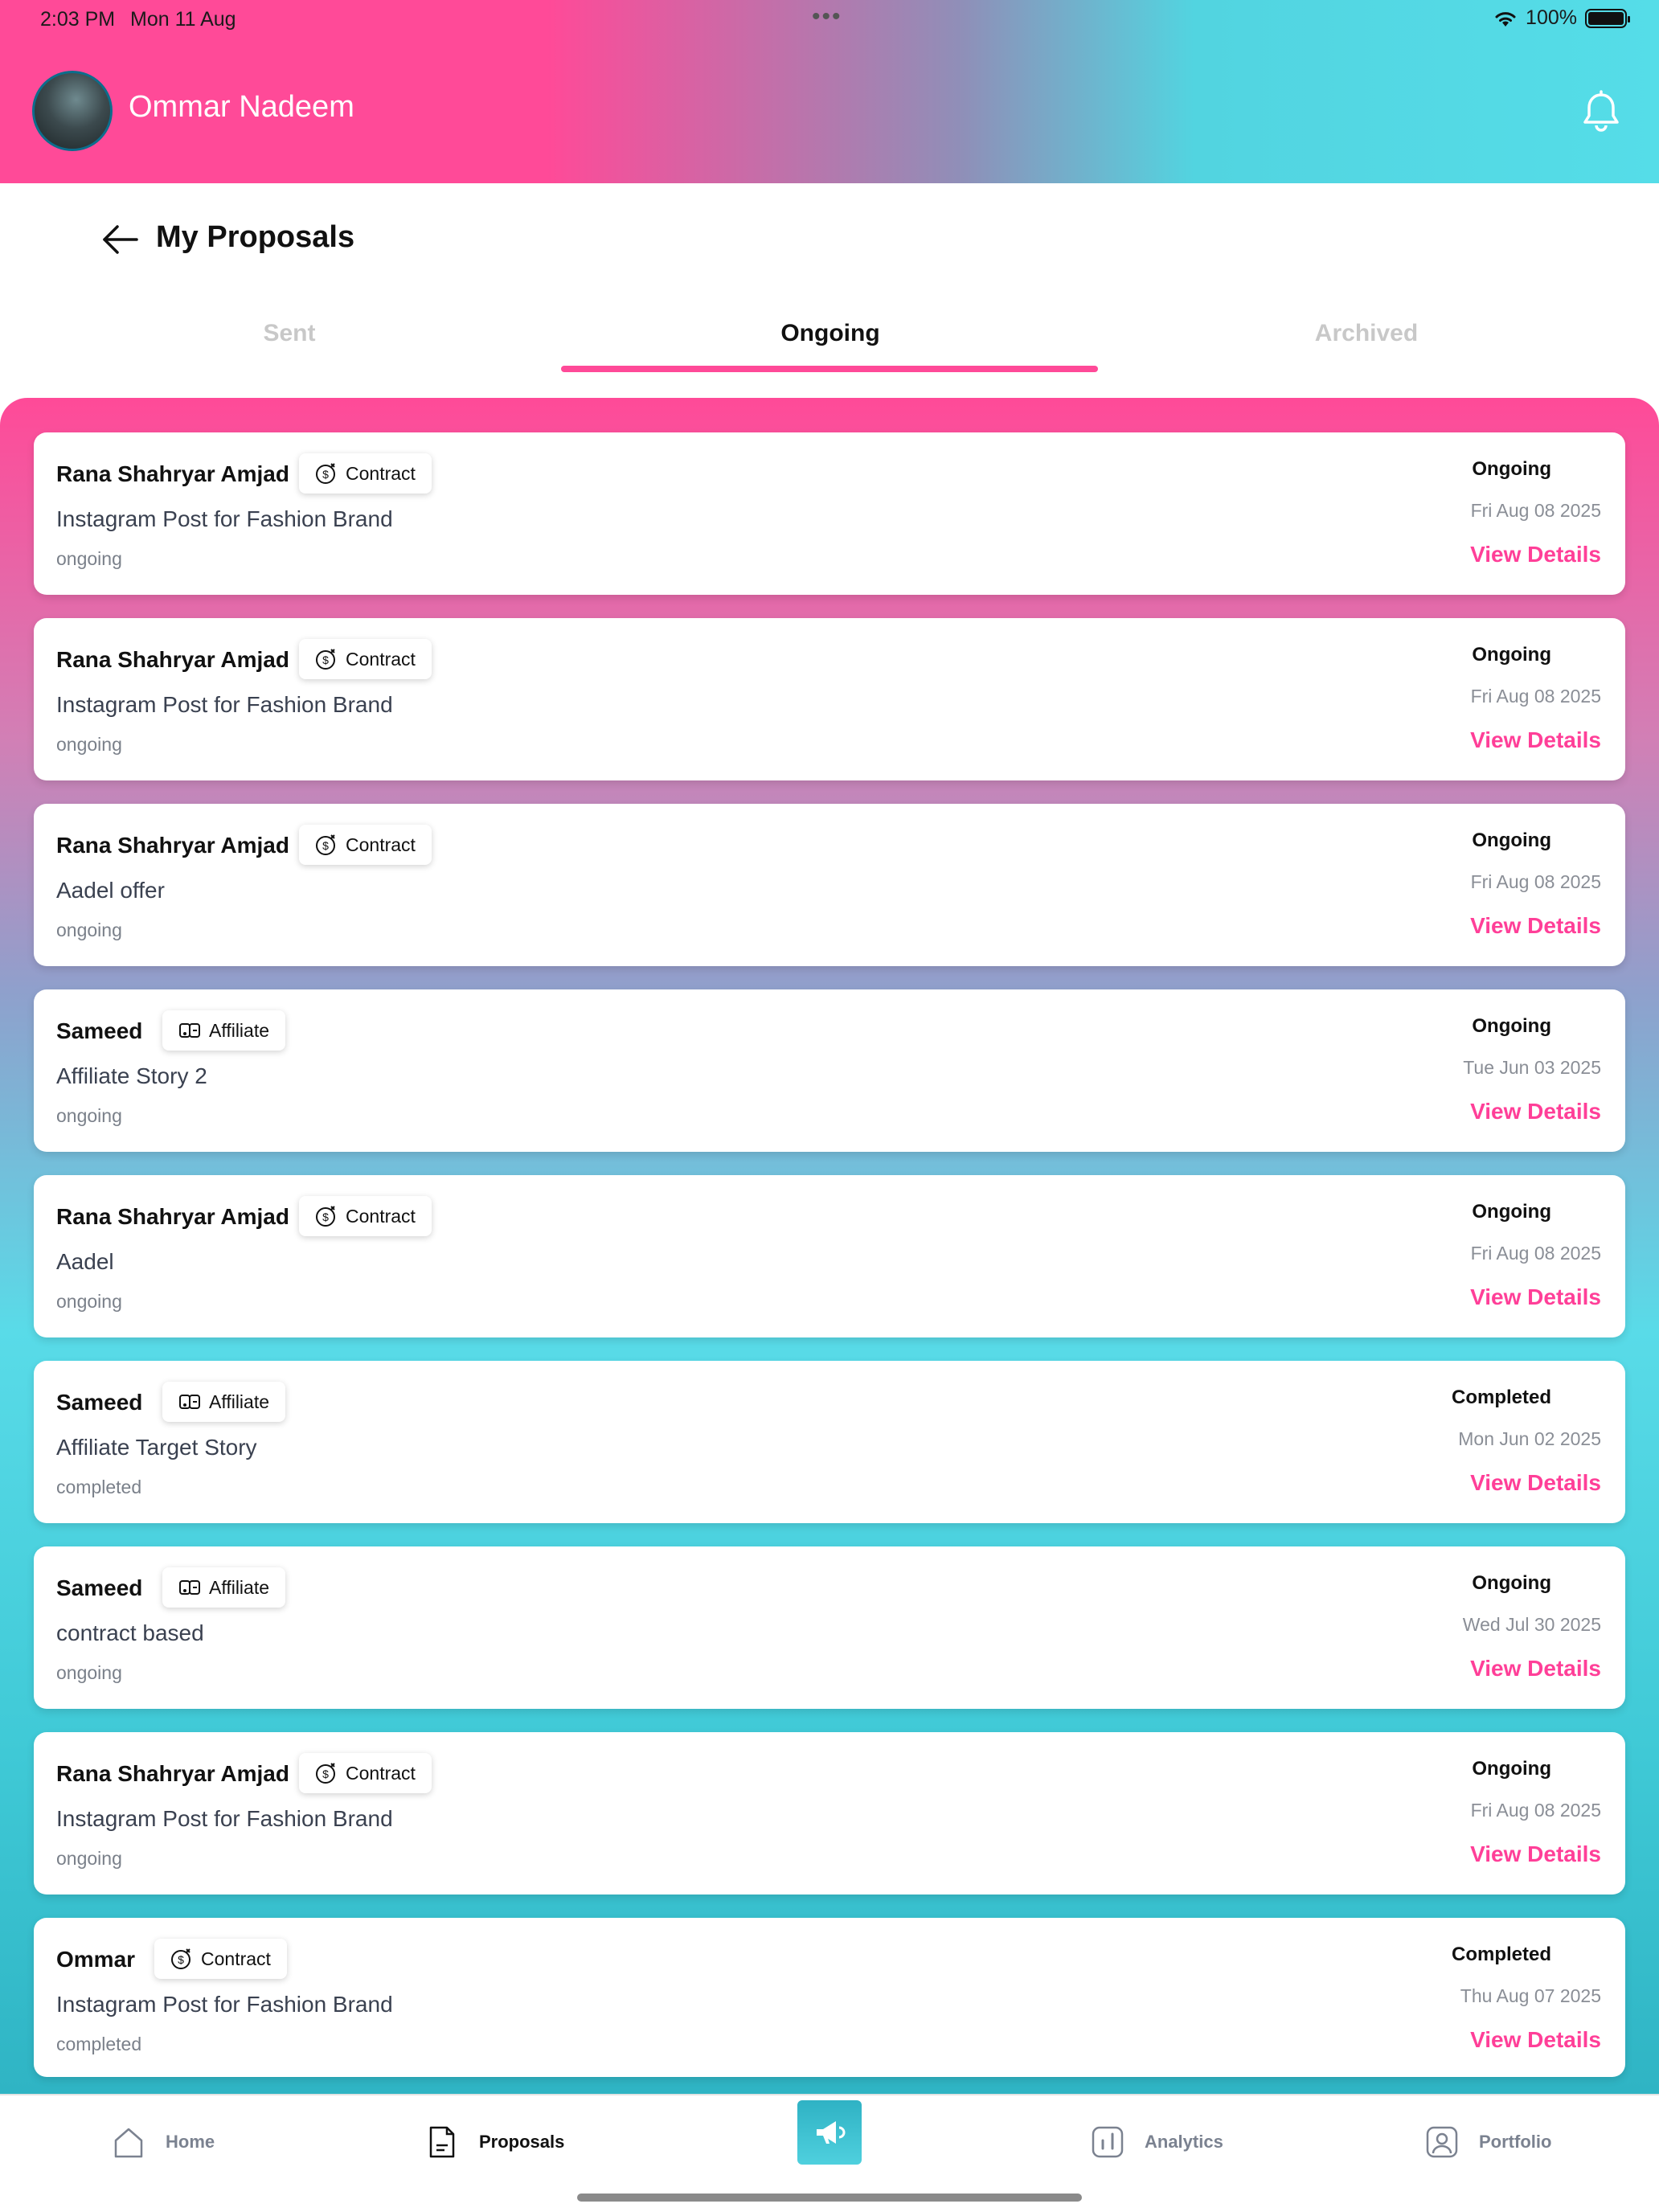 The height and width of the screenshot is (2212, 1659). What do you see at coordinates (289, 333) in the screenshot?
I see `tab-sent: Sent` at bounding box center [289, 333].